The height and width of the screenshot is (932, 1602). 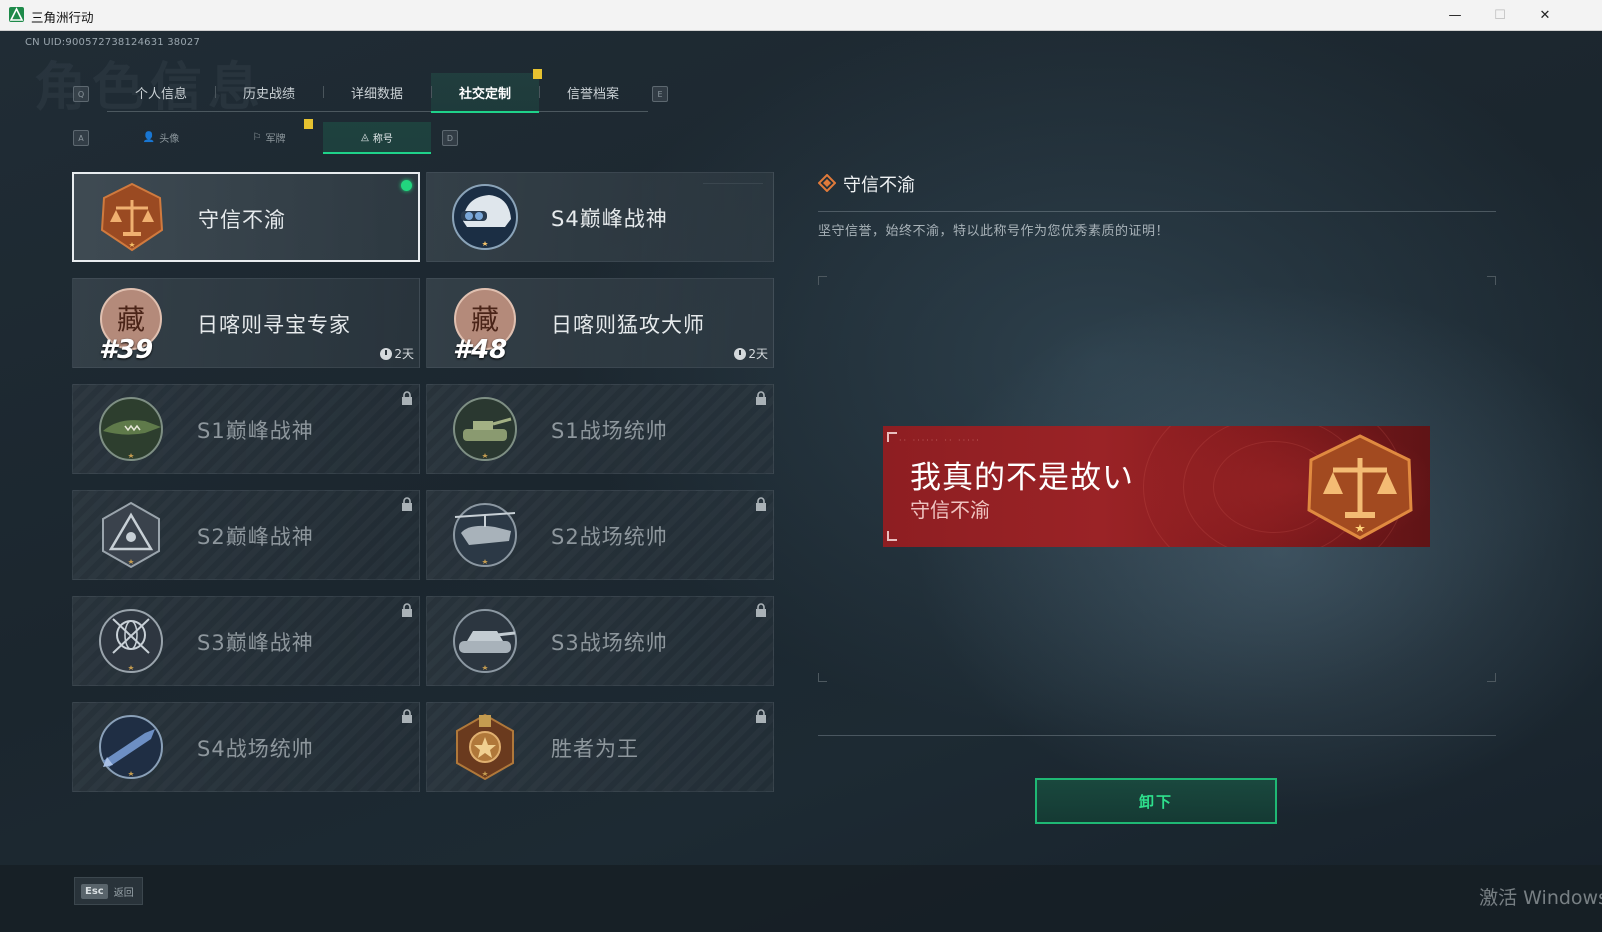 I want to click on prev-subtab-key-hint: A, so click(x=81, y=138).